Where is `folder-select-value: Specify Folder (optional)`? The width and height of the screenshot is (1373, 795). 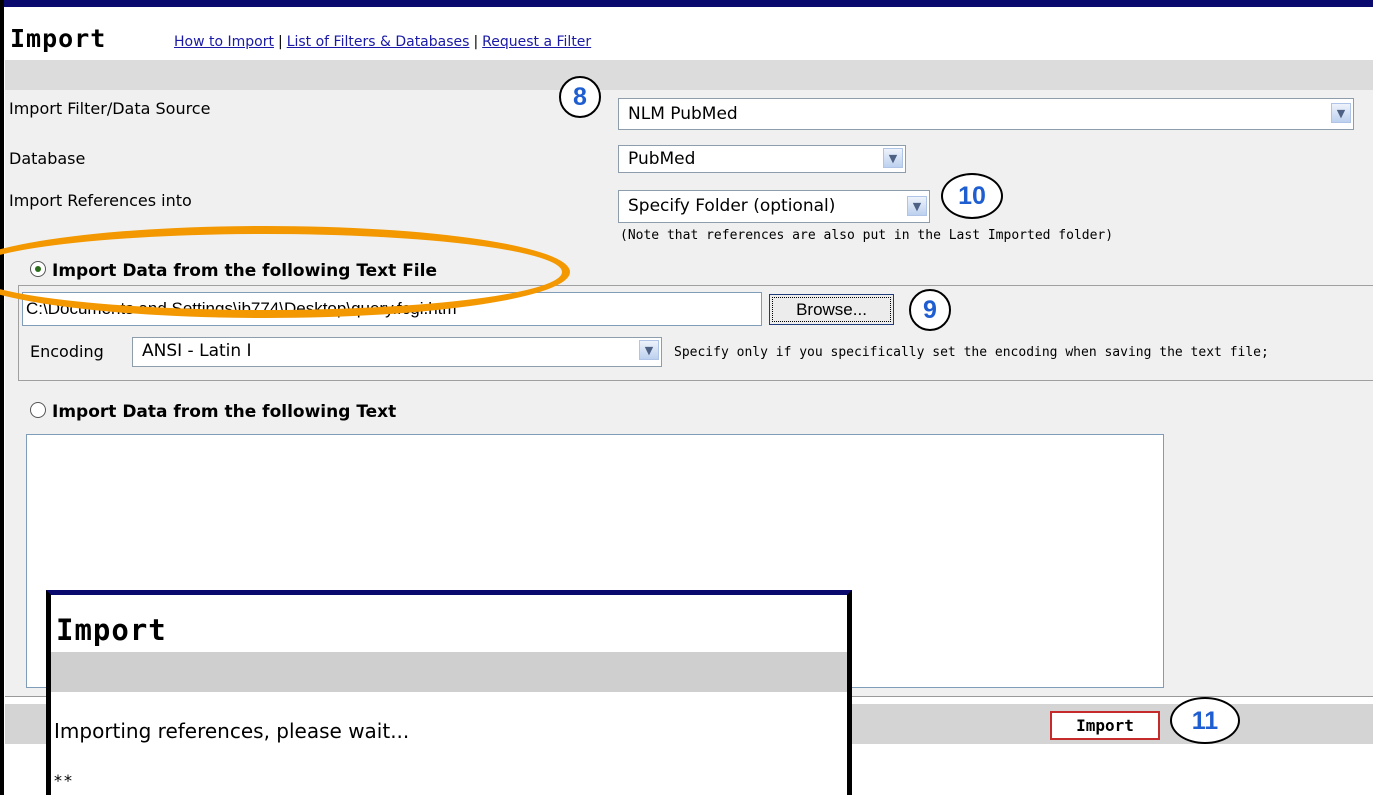 folder-select-value: Specify Folder (optional) is located at coordinates (732, 206).